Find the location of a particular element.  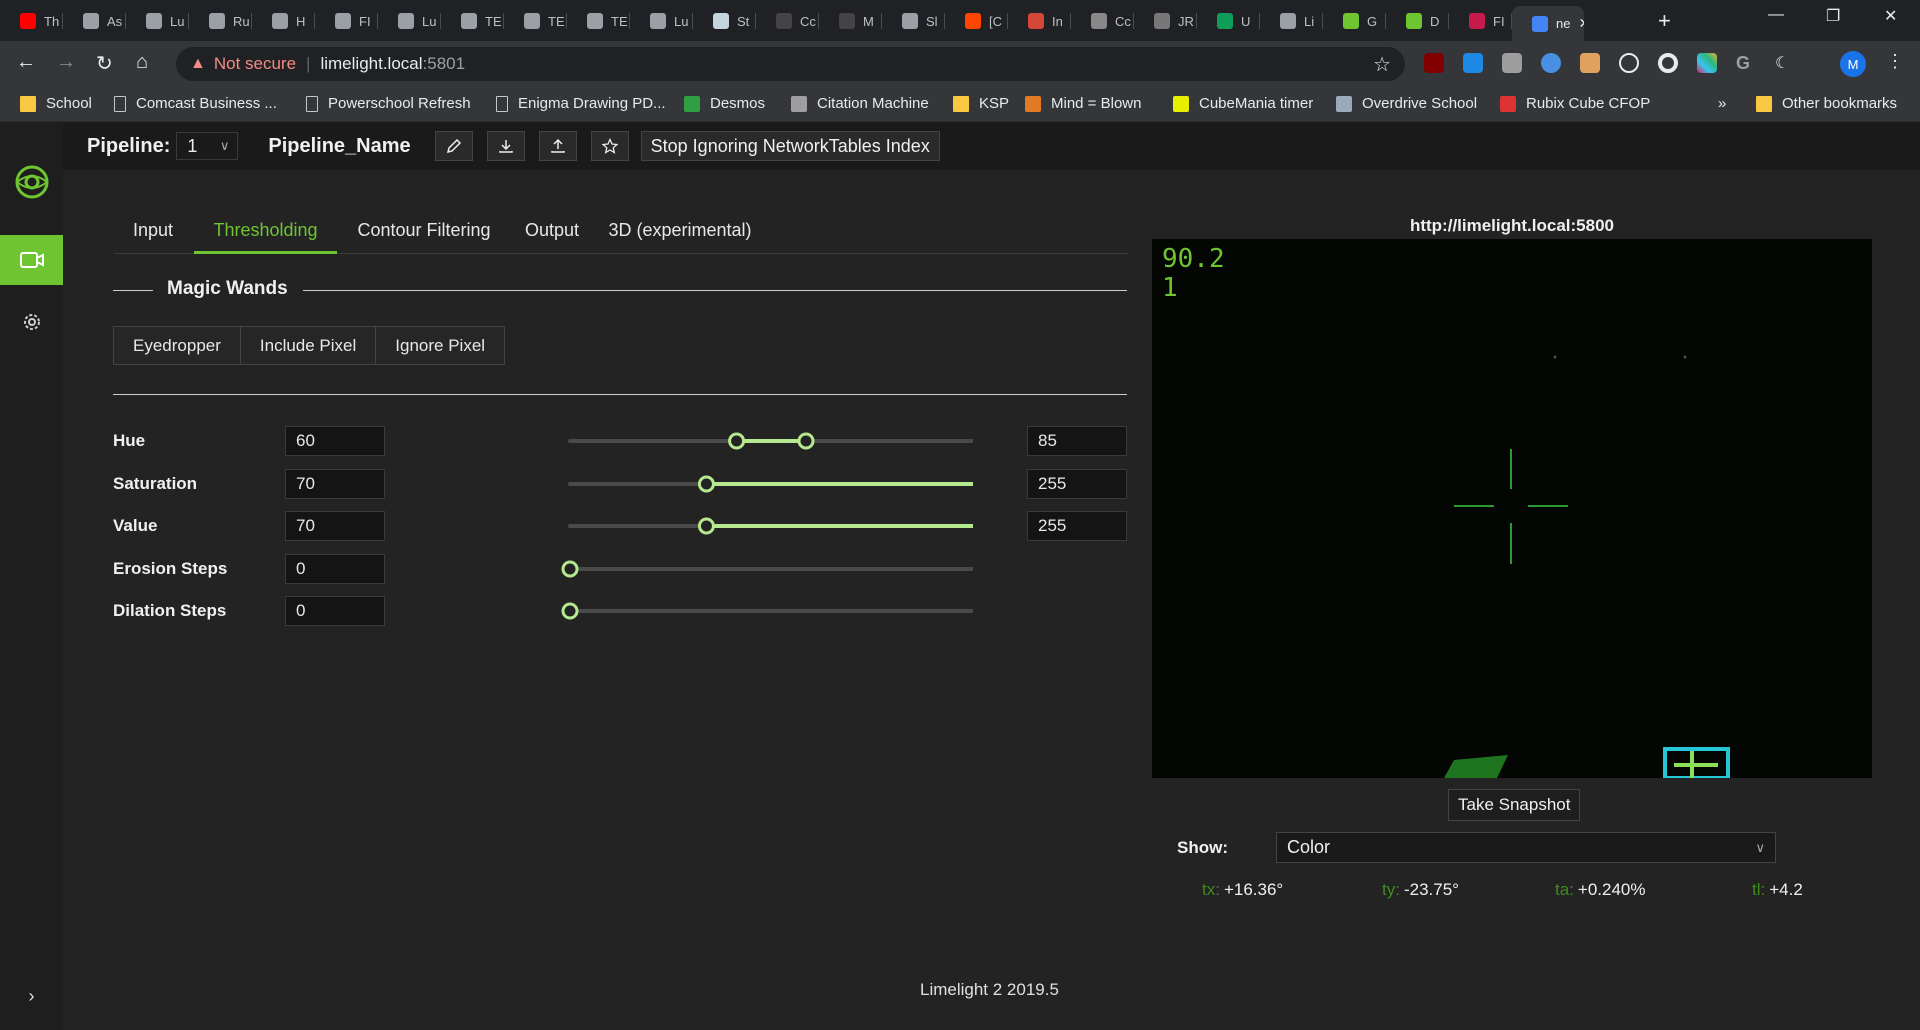

tab-input: Input is located at coordinates (153, 231).